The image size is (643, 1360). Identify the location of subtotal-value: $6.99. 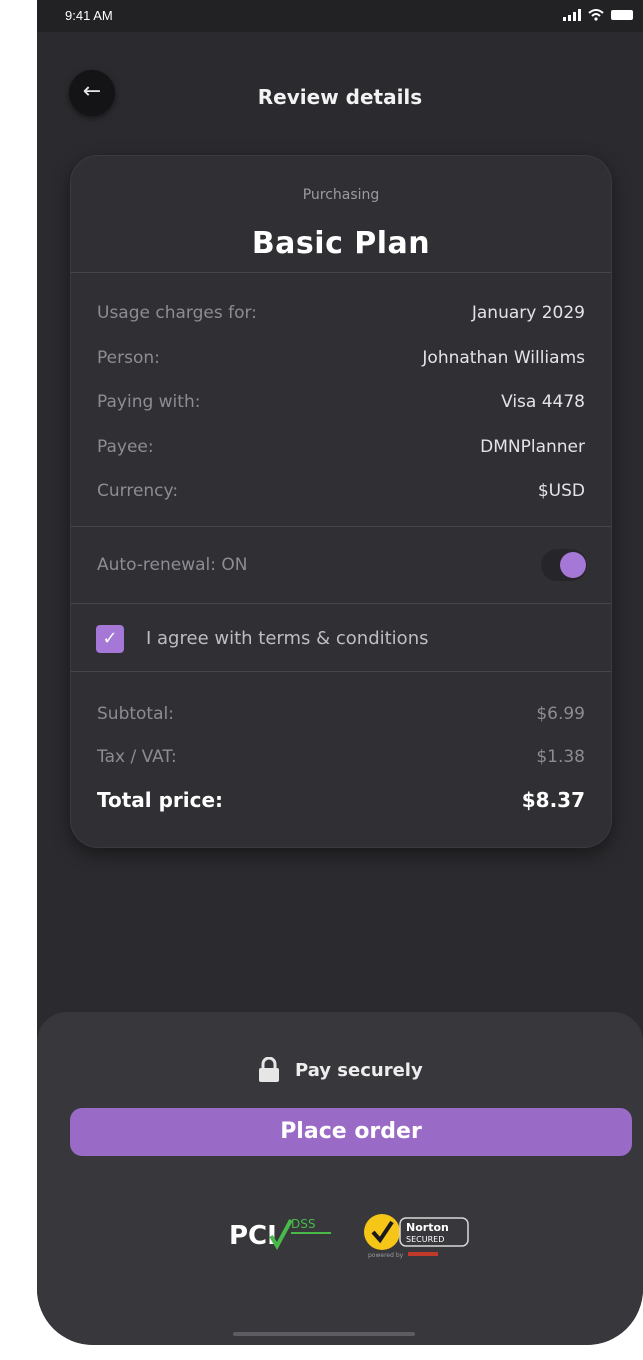
(560, 714).